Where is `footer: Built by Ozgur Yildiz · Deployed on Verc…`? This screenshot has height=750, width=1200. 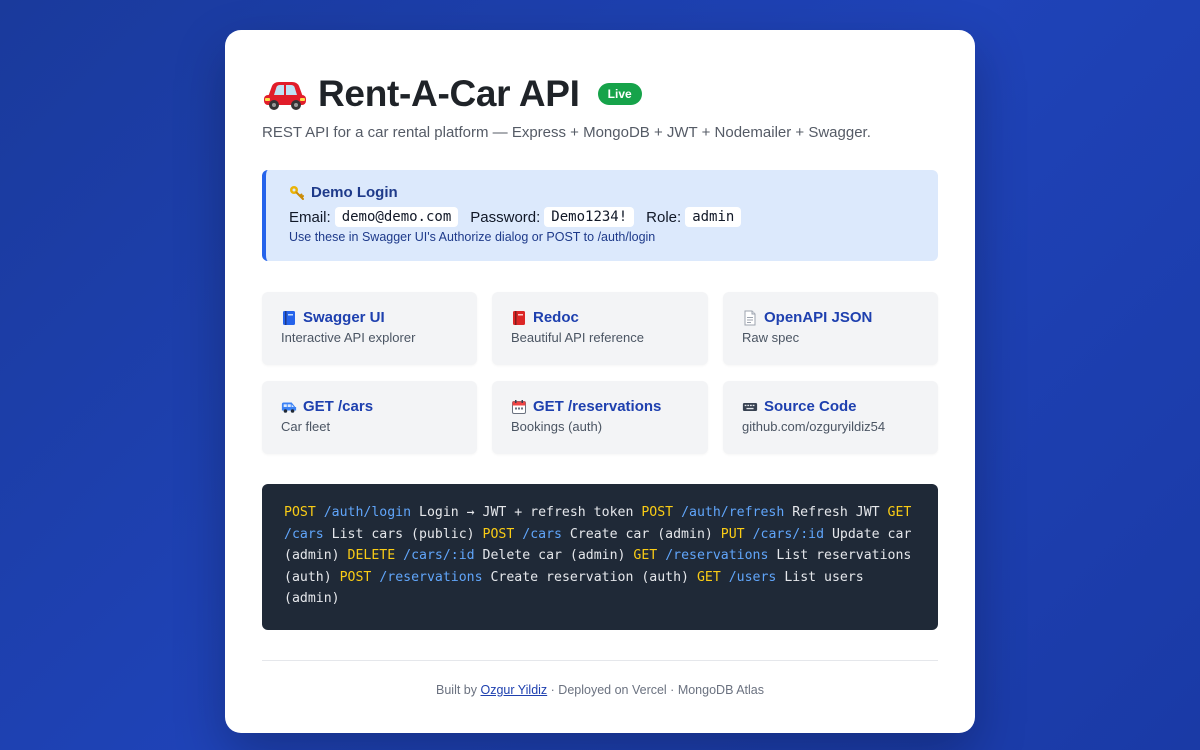
footer: Built by Ozgur Yildiz · Deployed on Verc… is located at coordinates (600, 690).